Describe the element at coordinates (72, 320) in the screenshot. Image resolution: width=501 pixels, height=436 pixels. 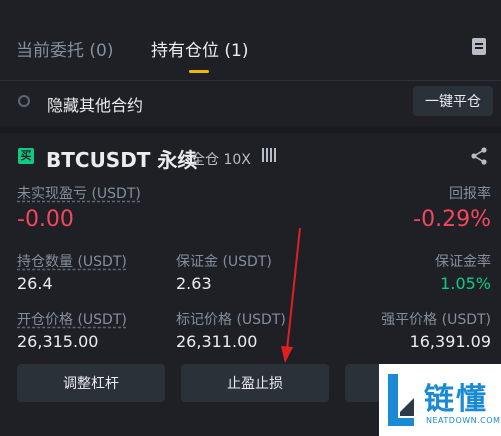
I see `entry-price-label: 开仓价格 (USDT)` at that location.